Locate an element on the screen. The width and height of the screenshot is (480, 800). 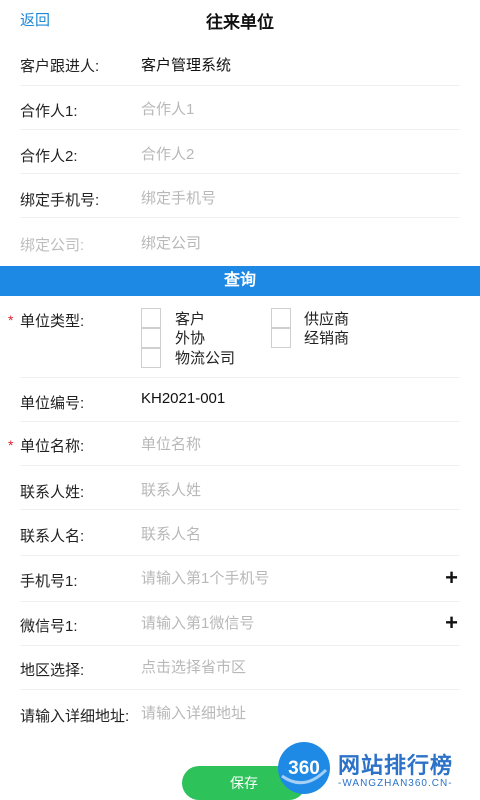
partner2-input: 合作人2 is located at coordinates (167, 153).